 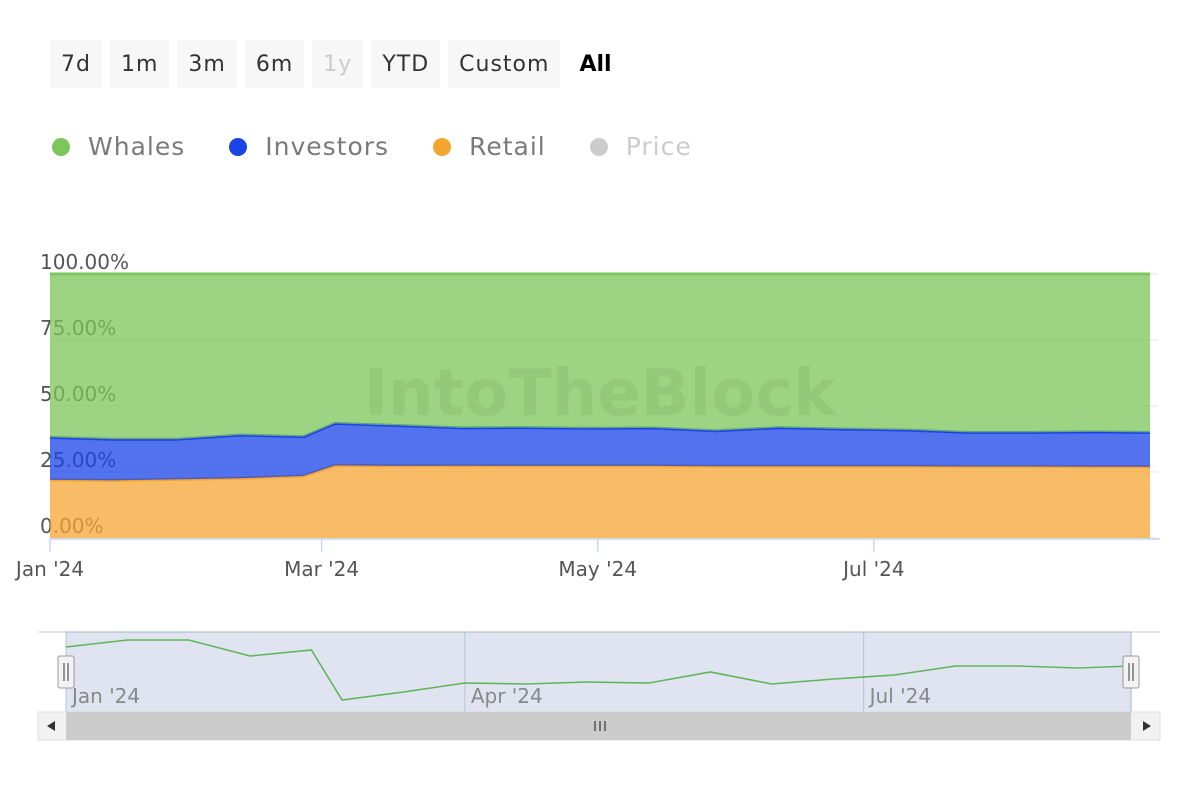 I want to click on navigator-left-handle, so click(x=66, y=672).